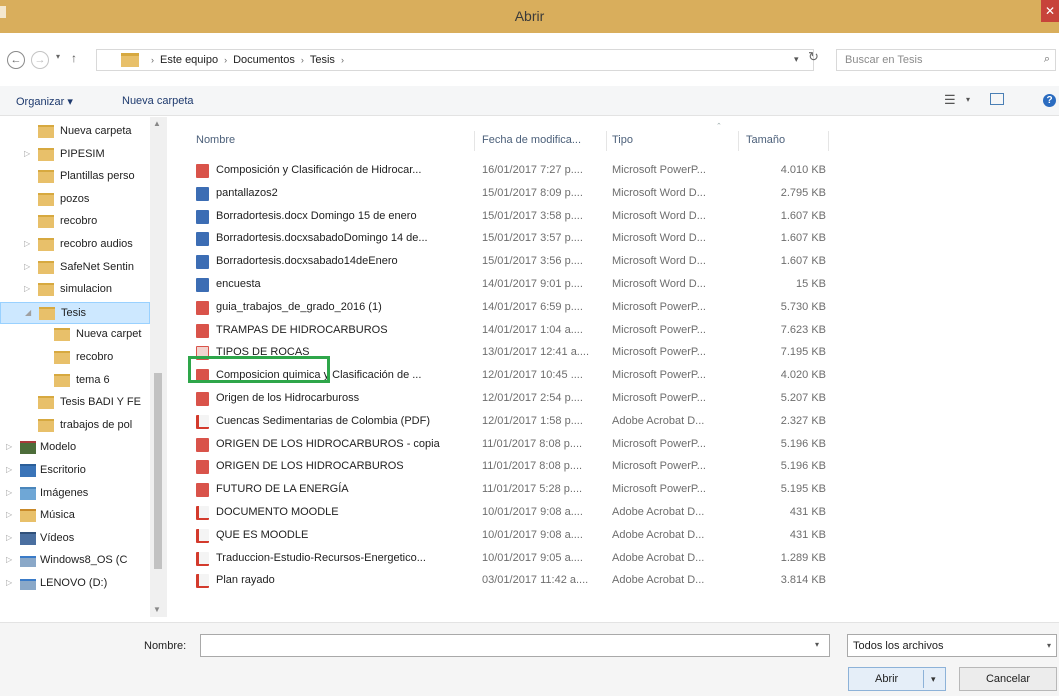 This screenshot has width=1059, height=696. Describe the element at coordinates (322, 60) in the screenshot. I see `breadcrumb-item-tesis: Tesis` at that location.